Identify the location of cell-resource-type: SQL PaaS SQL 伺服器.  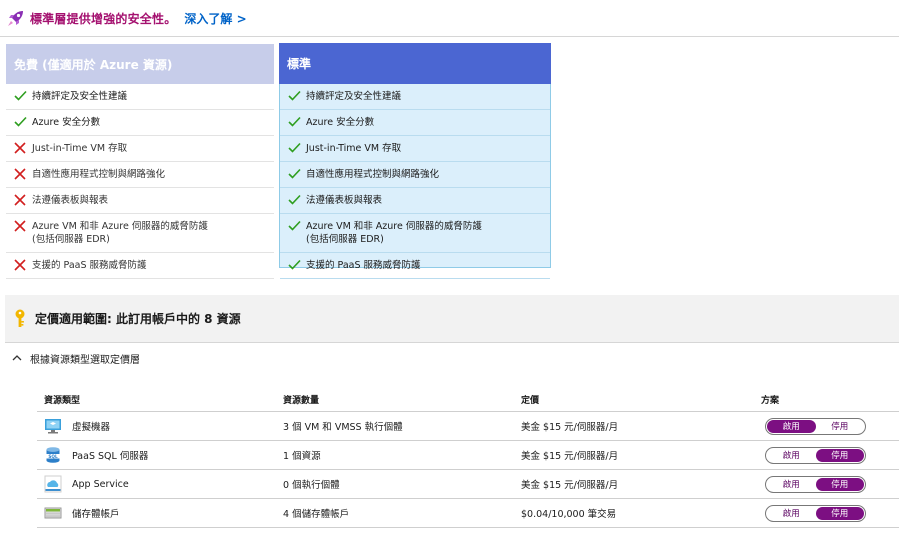
(160, 455).